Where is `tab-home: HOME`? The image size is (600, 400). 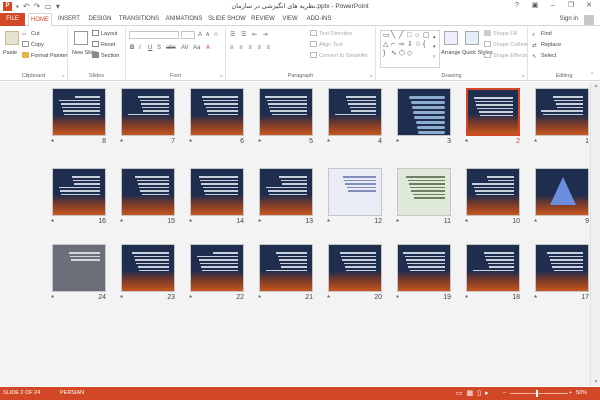 tab-home: HOME is located at coordinates (40, 20).